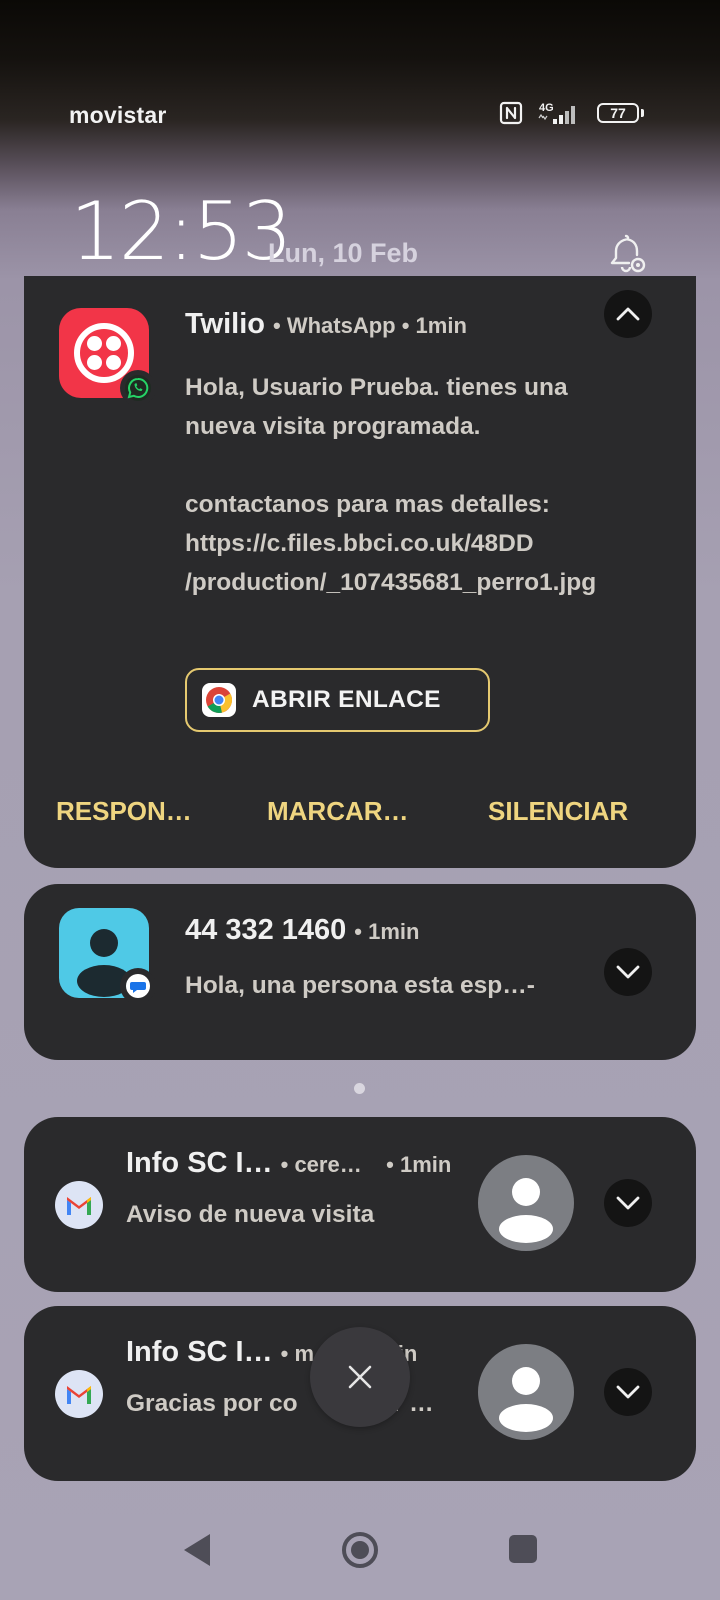 The image size is (720, 1600). I want to click on recents-button, so click(523, 1549).